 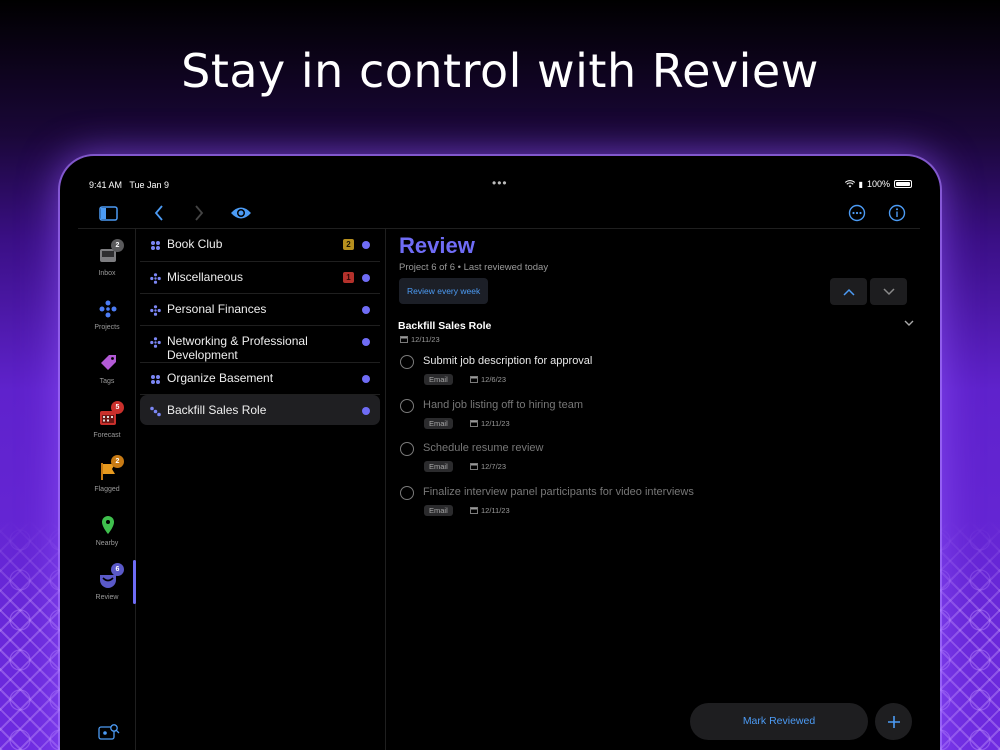 I want to click on plus-icon, so click(x=893, y=721).